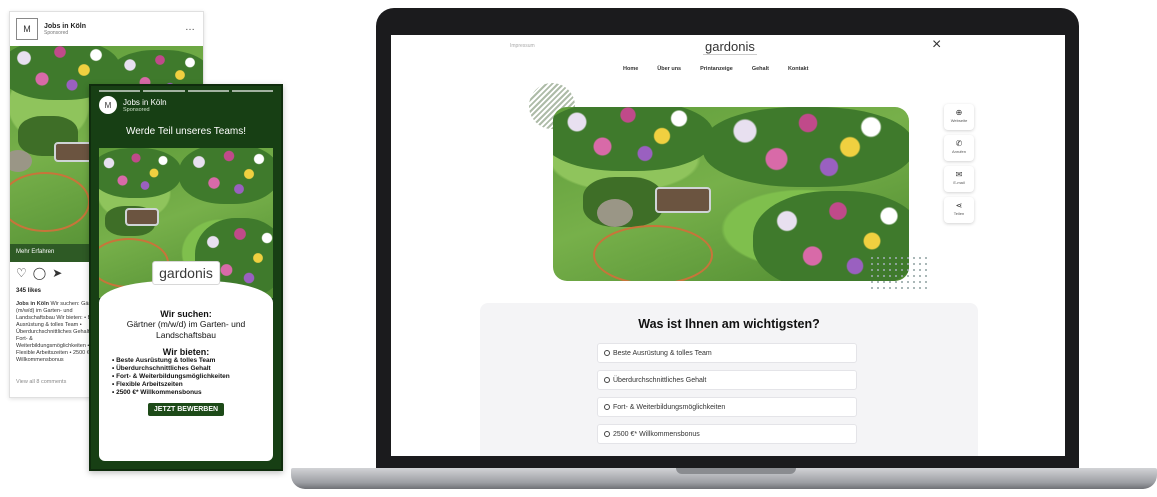 This screenshot has height=497, width=1157. What do you see at coordinates (936, 45) in the screenshot?
I see `close-icon: ×` at bounding box center [936, 45].